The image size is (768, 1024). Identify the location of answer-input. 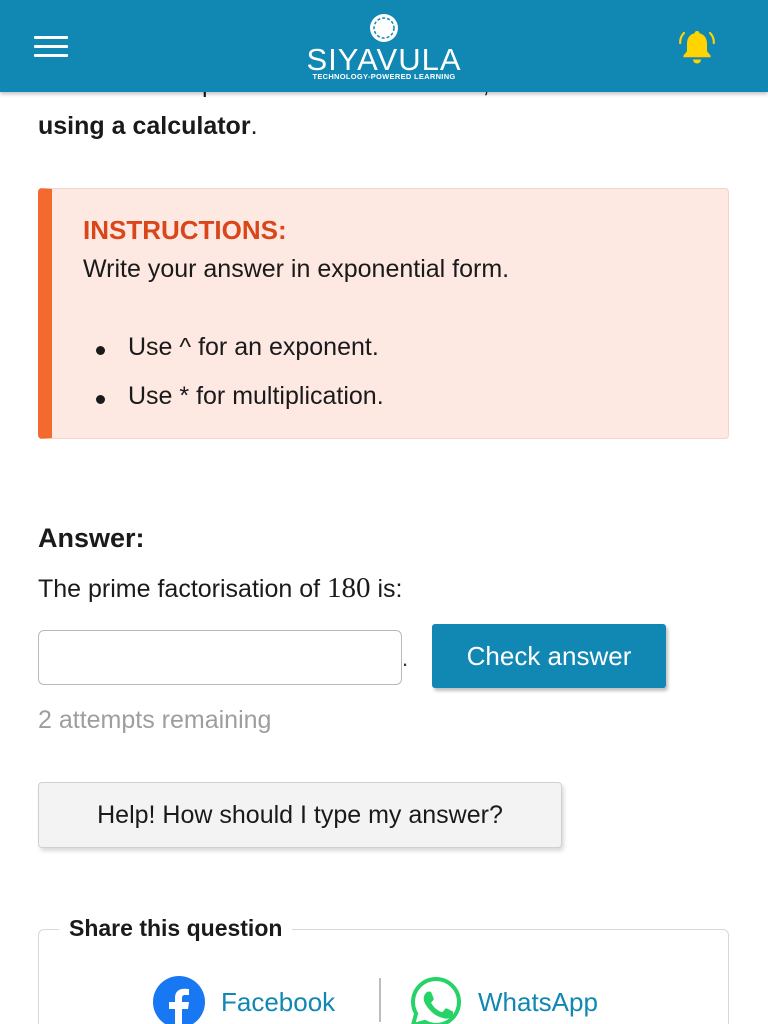
(220, 657).